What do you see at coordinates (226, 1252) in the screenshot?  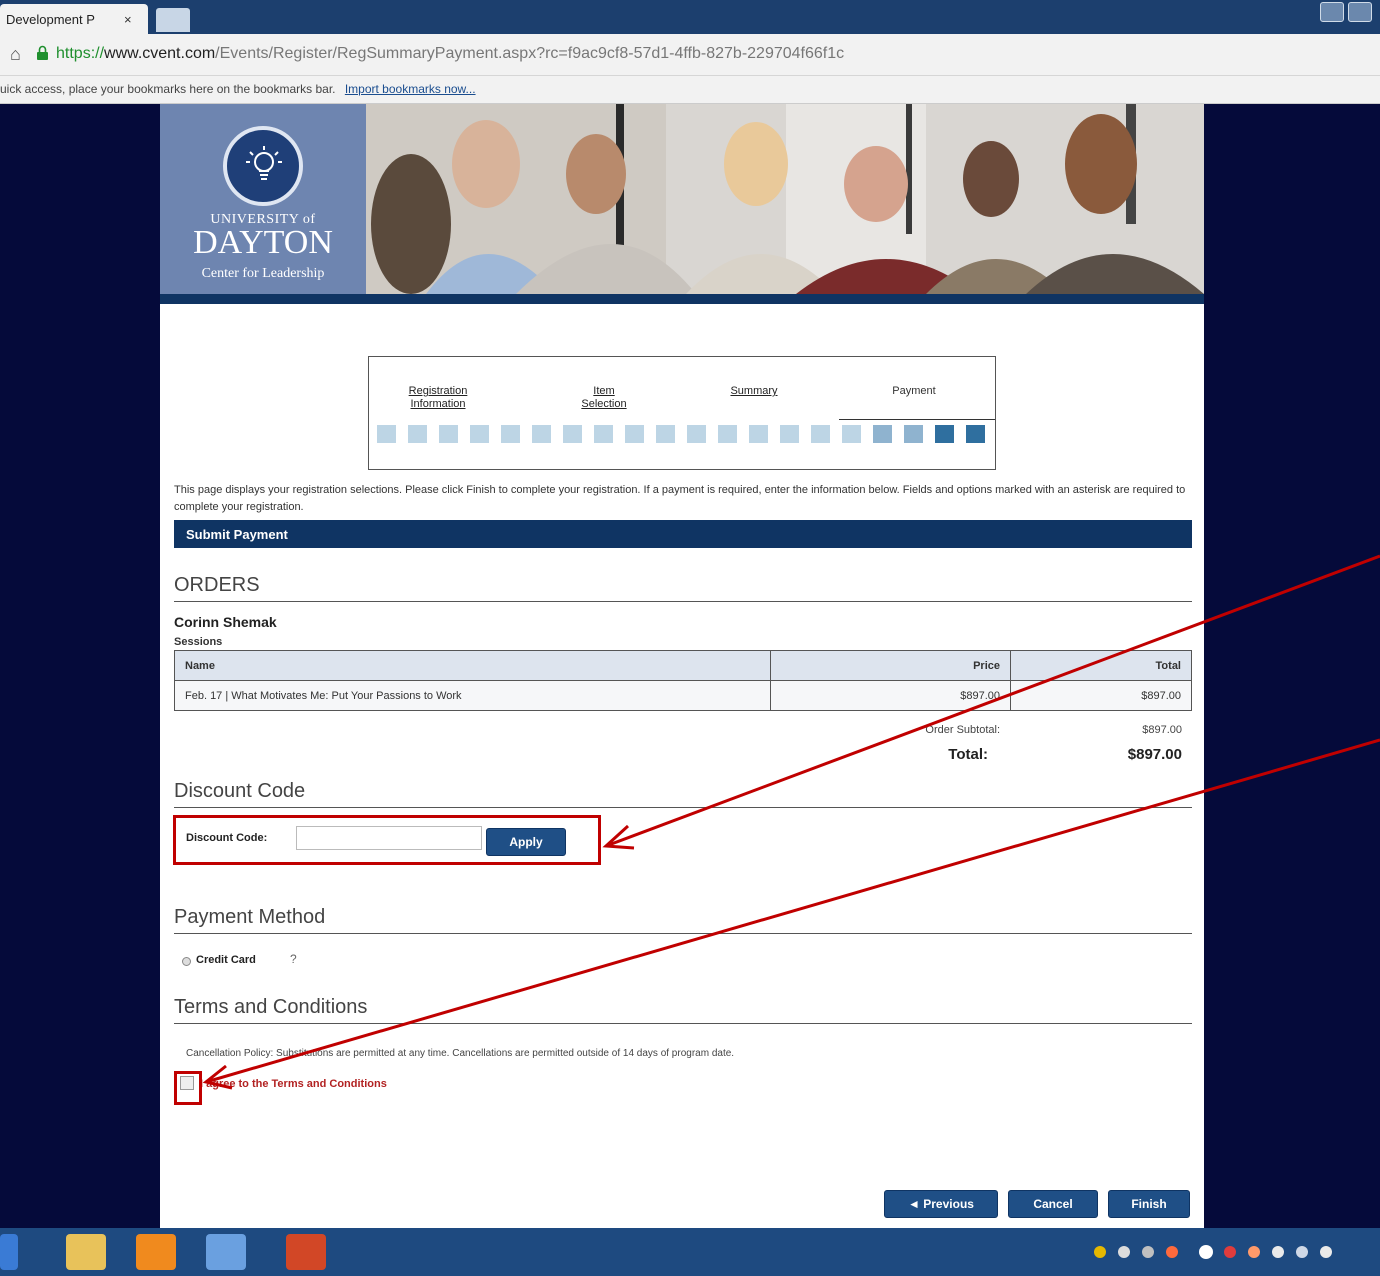 I see `chrome-icon` at bounding box center [226, 1252].